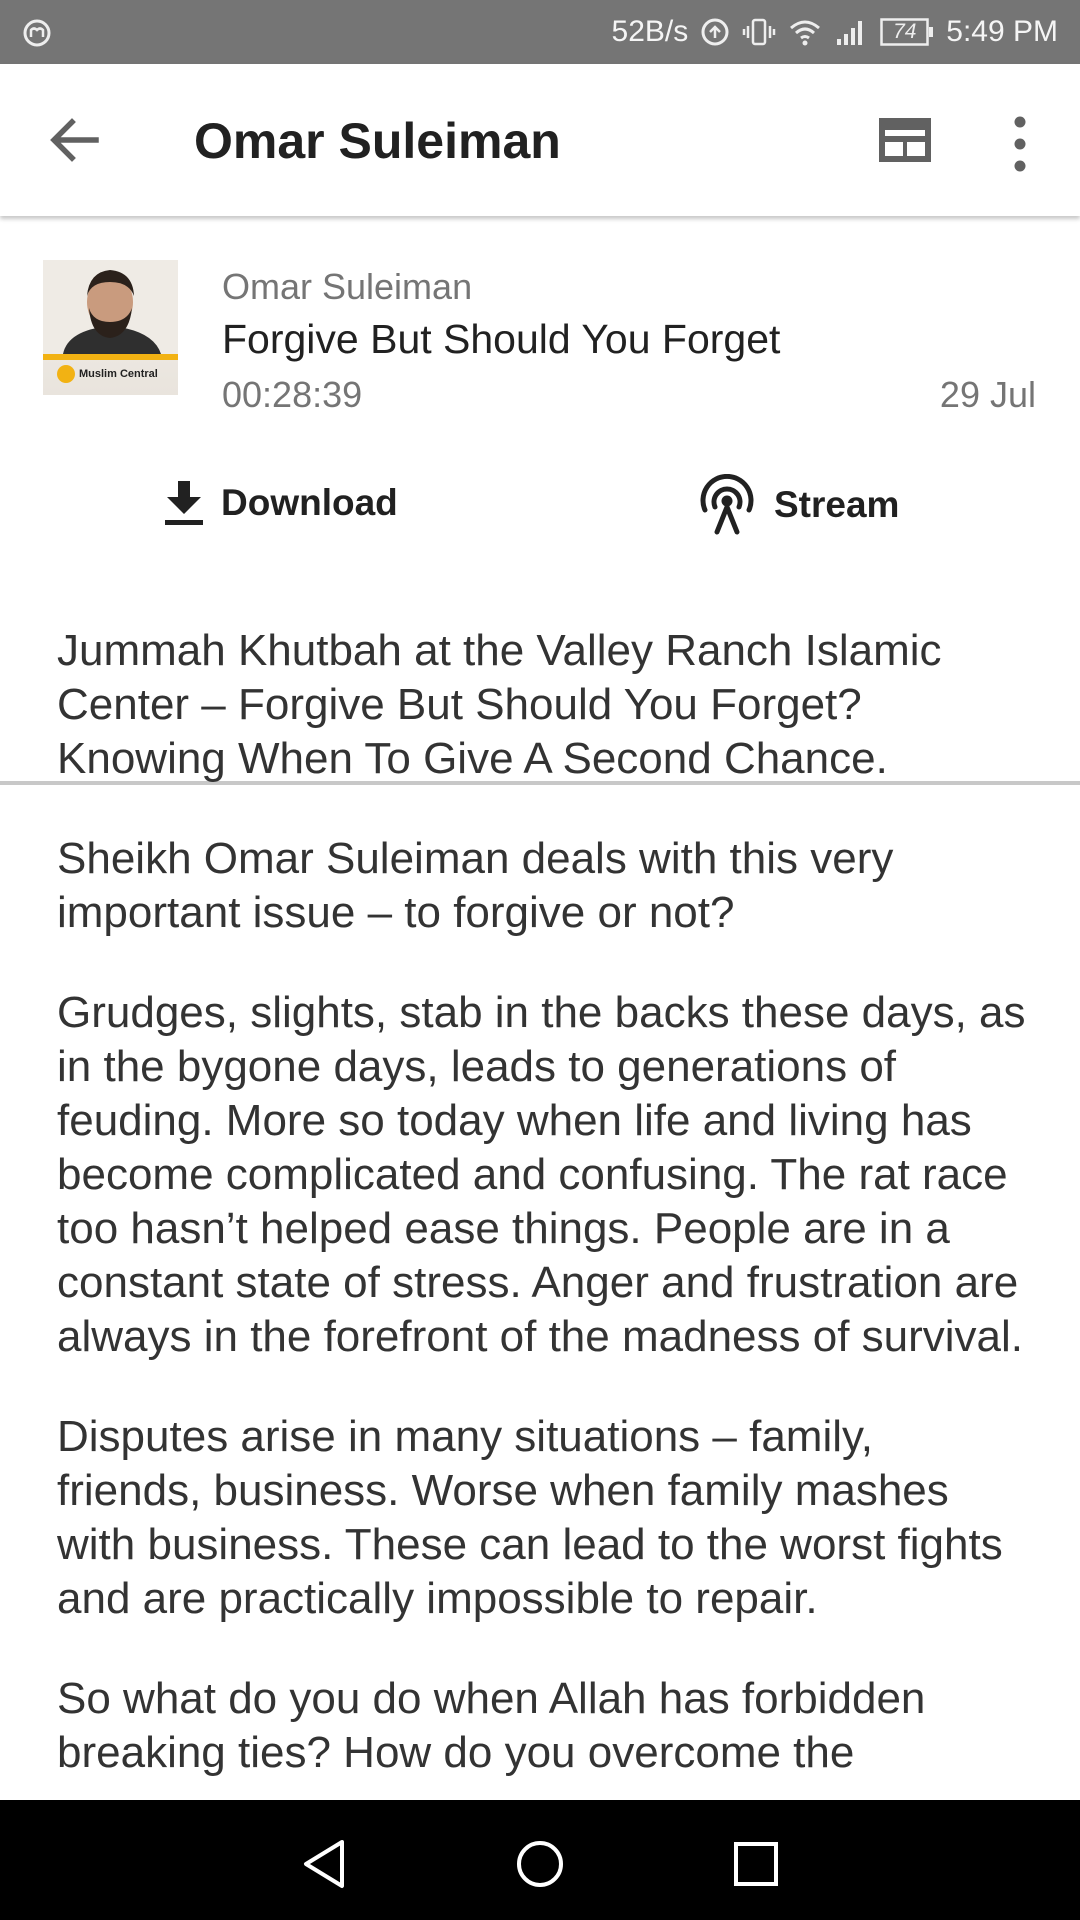 The height and width of the screenshot is (1920, 1080). What do you see at coordinates (501, 339) in the screenshot?
I see `episode-title: Forgive But Should You Forget` at bounding box center [501, 339].